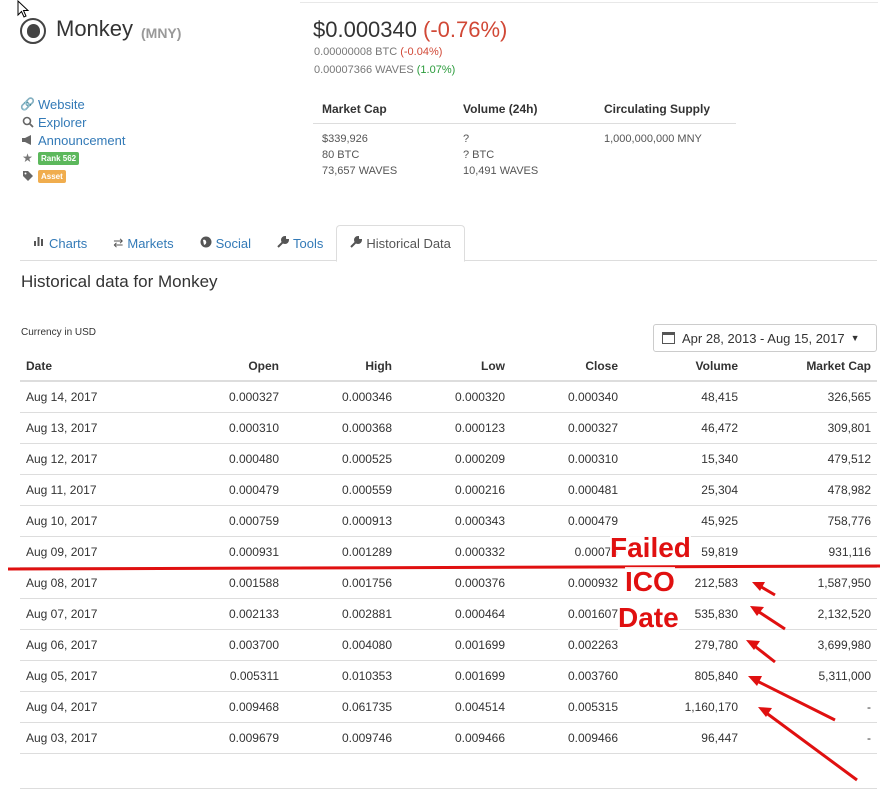  What do you see at coordinates (341, 459) in the screenshot?
I see `cell-high: 0.000525` at bounding box center [341, 459].